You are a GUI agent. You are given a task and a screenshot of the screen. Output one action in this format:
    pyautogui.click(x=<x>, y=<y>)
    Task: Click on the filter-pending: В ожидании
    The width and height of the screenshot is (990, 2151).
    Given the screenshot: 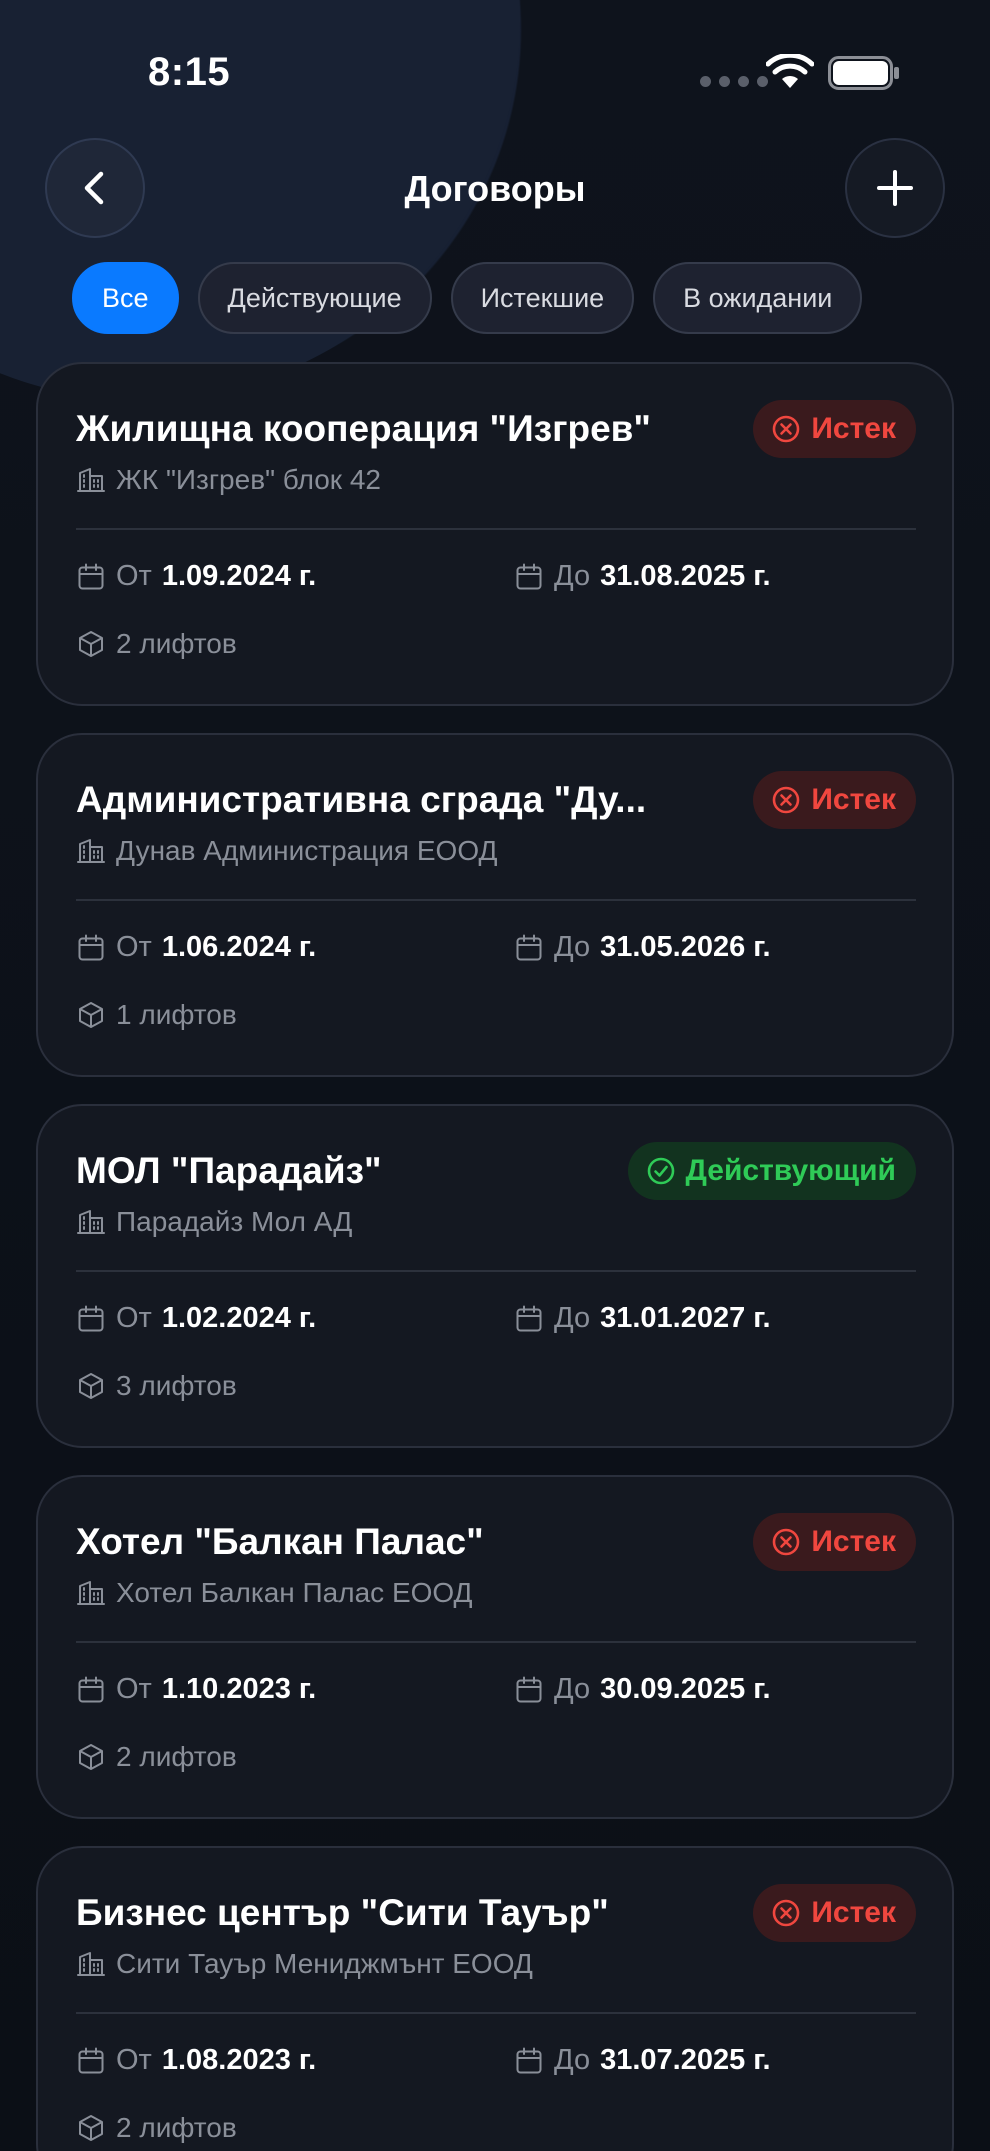 What is the action you would take?
    pyautogui.click(x=758, y=298)
    